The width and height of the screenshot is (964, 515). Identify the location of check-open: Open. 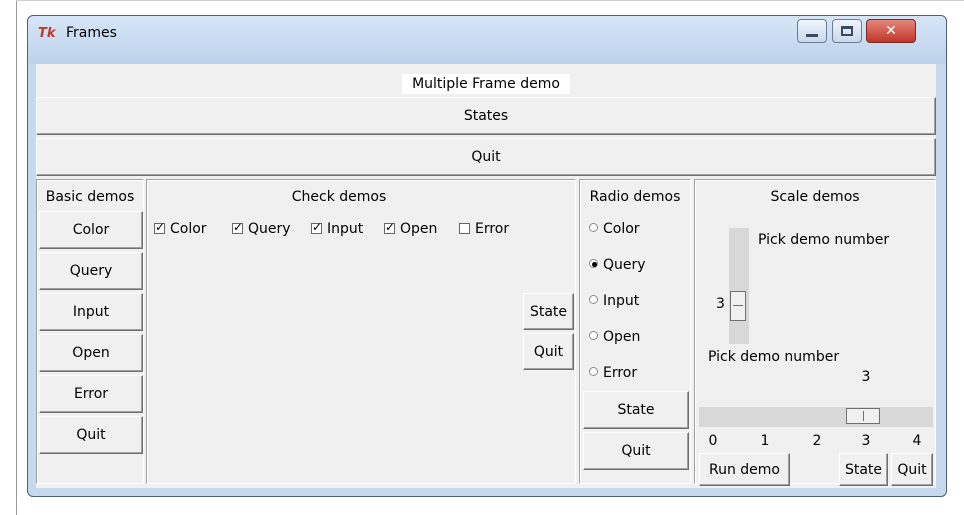
(410, 228).